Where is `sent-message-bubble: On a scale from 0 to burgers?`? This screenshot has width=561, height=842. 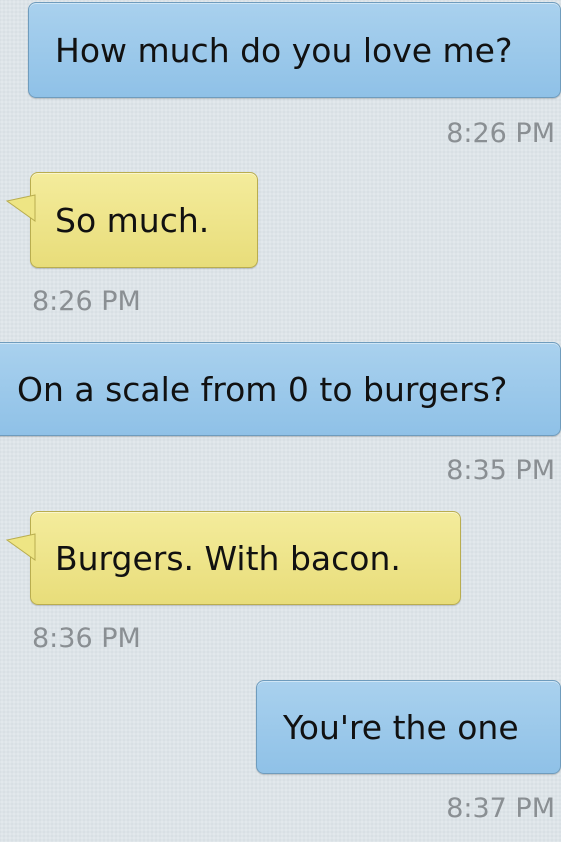 sent-message-bubble: On a scale from 0 to burgers? is located at coordinates (280, 389).